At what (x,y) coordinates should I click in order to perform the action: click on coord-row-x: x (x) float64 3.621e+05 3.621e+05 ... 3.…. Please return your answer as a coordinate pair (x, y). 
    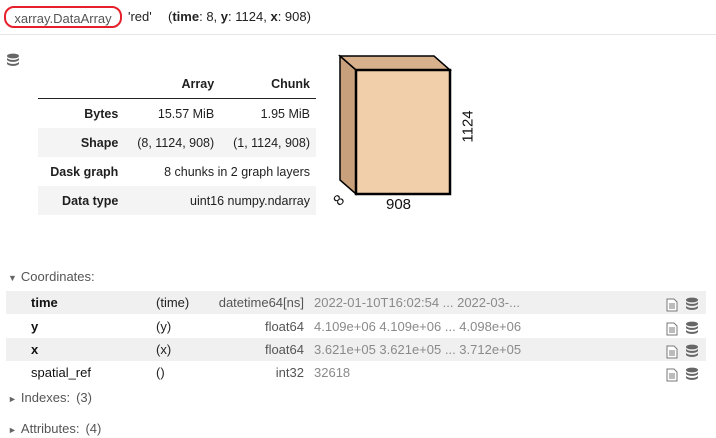
    Looking at the image, I should click on (356, 349).